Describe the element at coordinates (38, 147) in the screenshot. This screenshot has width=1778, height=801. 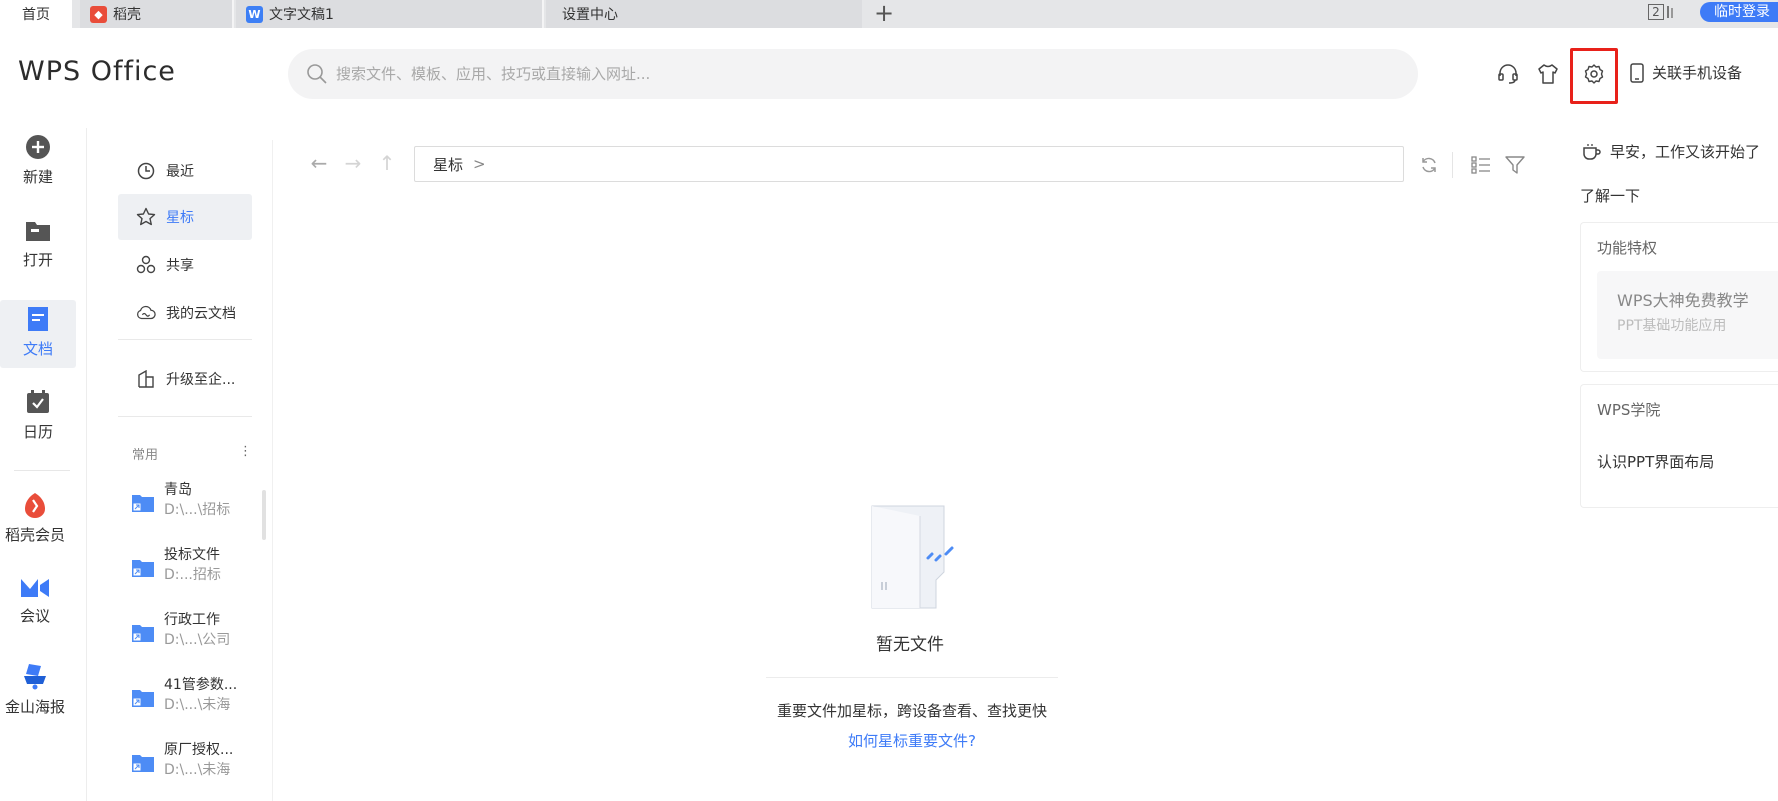
I see `plus-circle-icon` at that location.